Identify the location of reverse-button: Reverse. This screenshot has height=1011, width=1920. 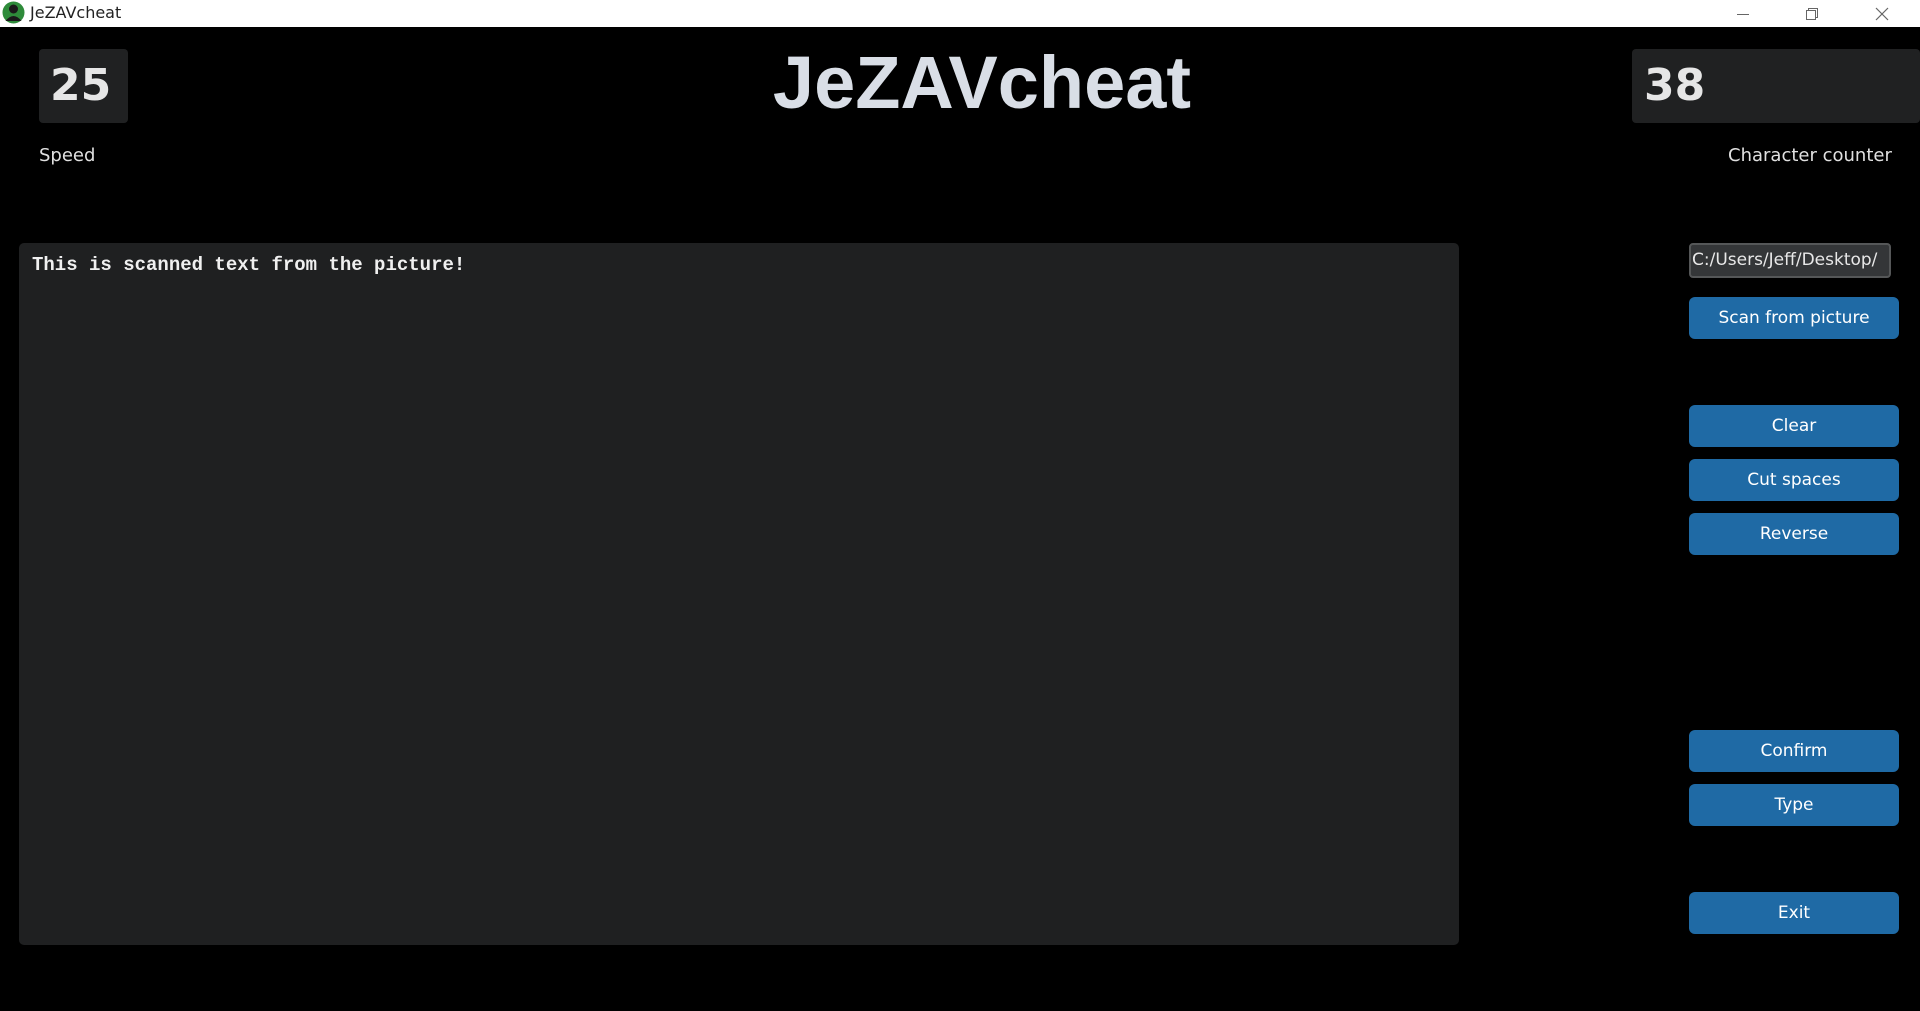
(1794, 534).